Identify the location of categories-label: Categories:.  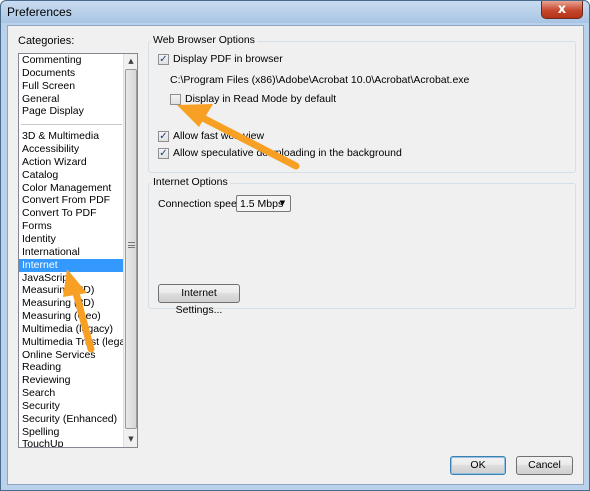
(46, 41).